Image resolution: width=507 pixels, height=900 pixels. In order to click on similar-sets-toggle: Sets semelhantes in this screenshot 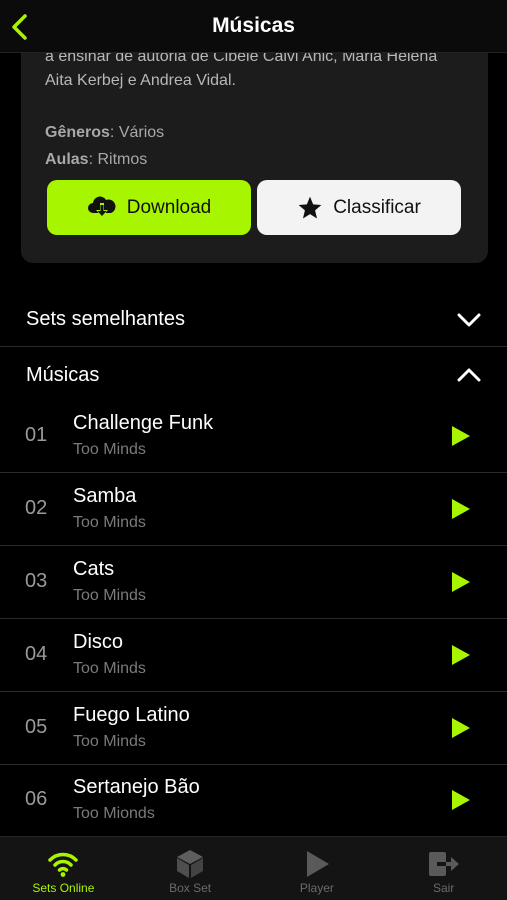, I will do `click(253, 320)`.